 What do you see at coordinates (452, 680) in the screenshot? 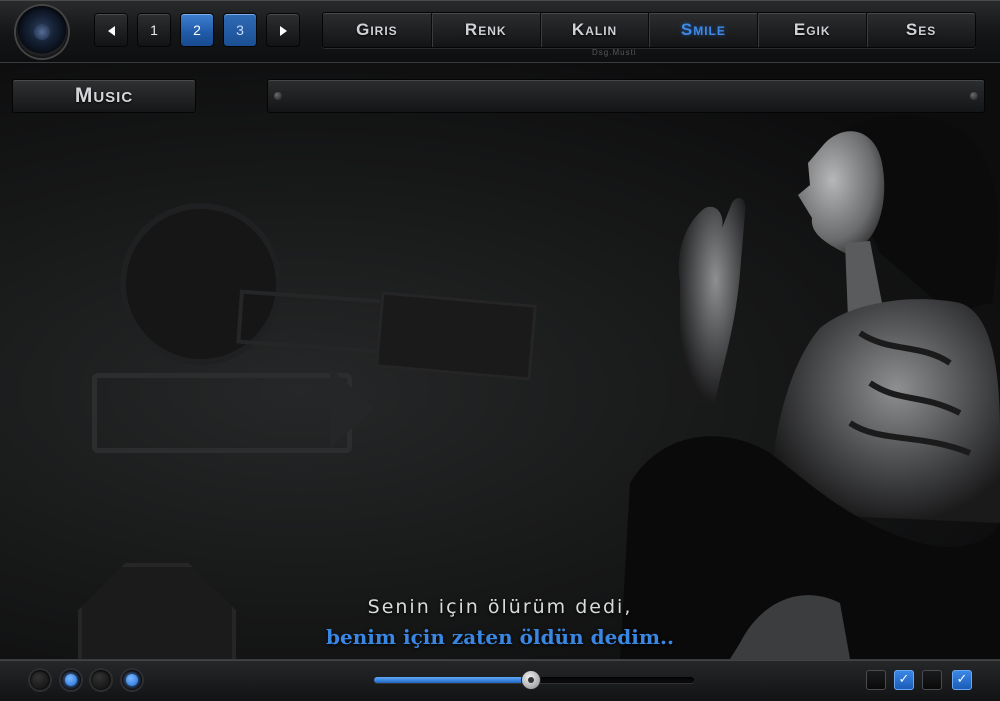
I see `progress-fill` at bounding box center [452, 680].